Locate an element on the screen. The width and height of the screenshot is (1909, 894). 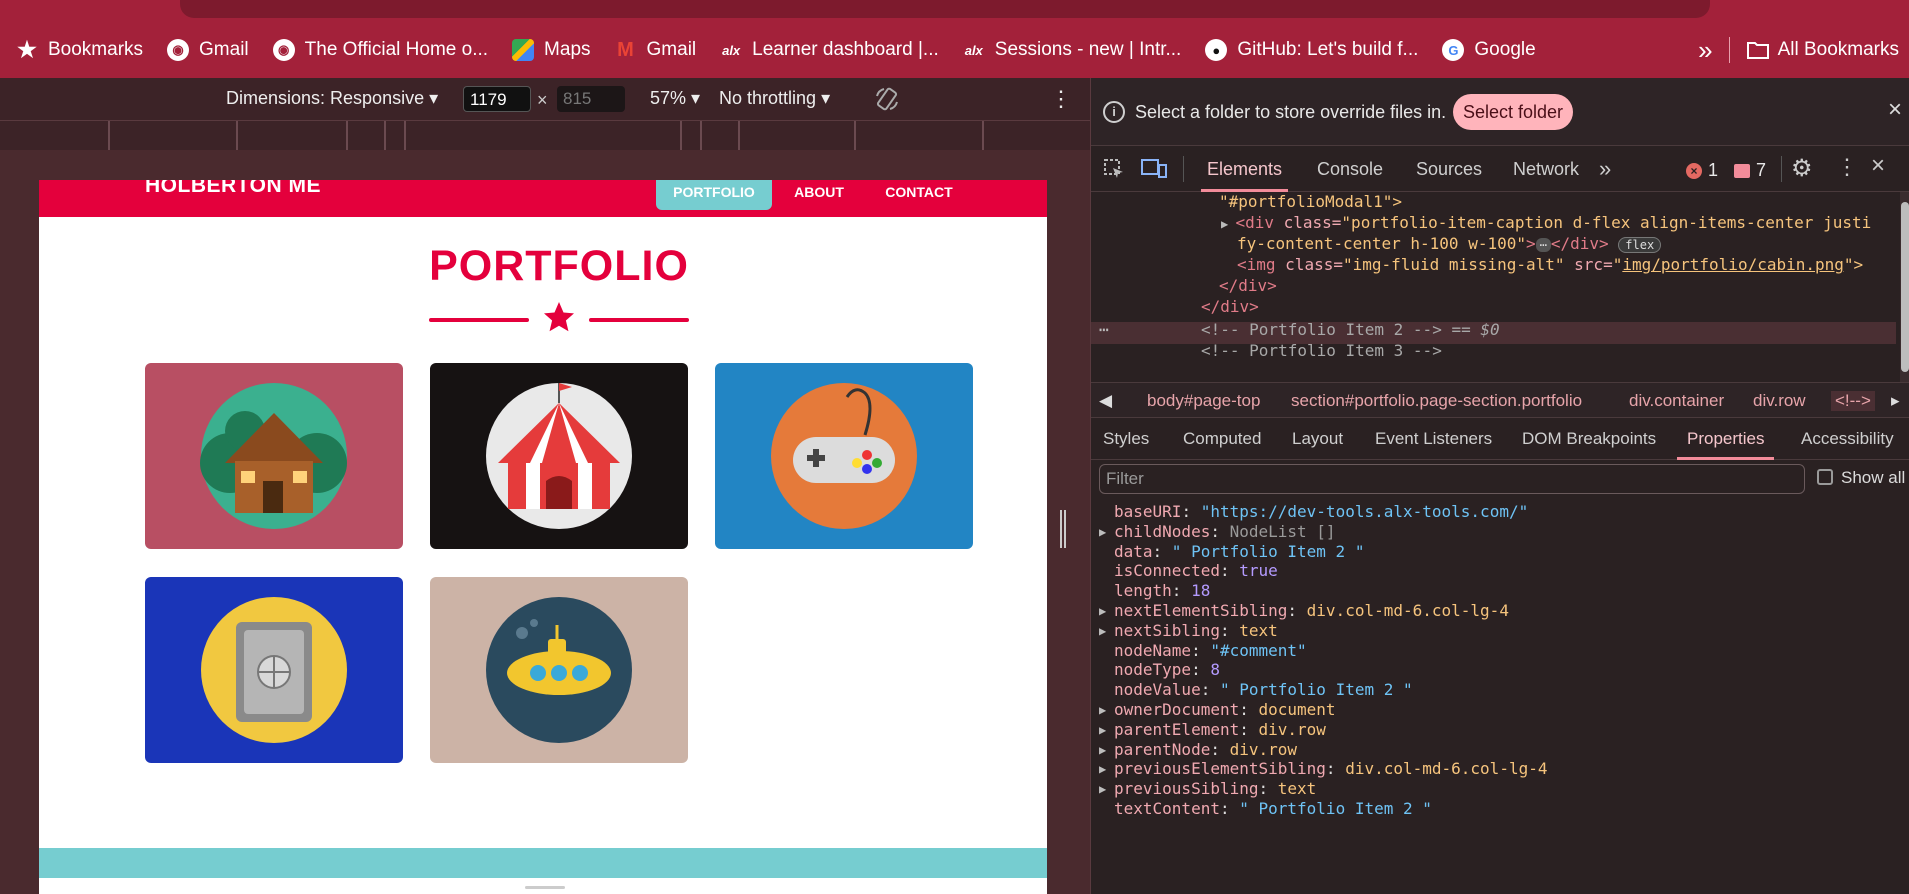
bookmark-maps: Maps is located at coordinates (551, 50).